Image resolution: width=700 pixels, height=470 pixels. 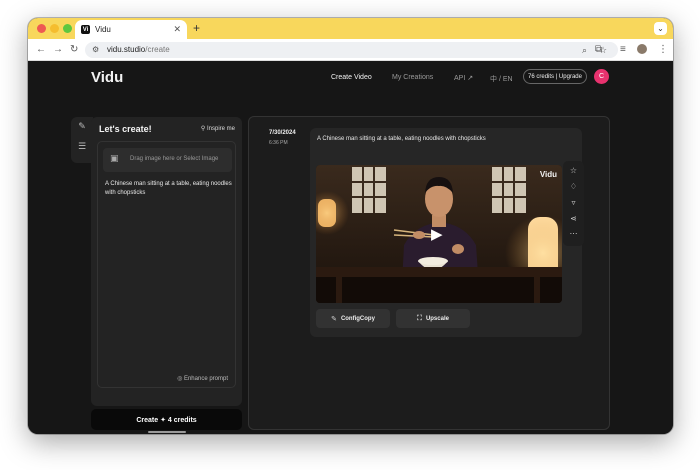 I want to click on upscale-button: ⛶ Upscale, so click(x=433, y=318).